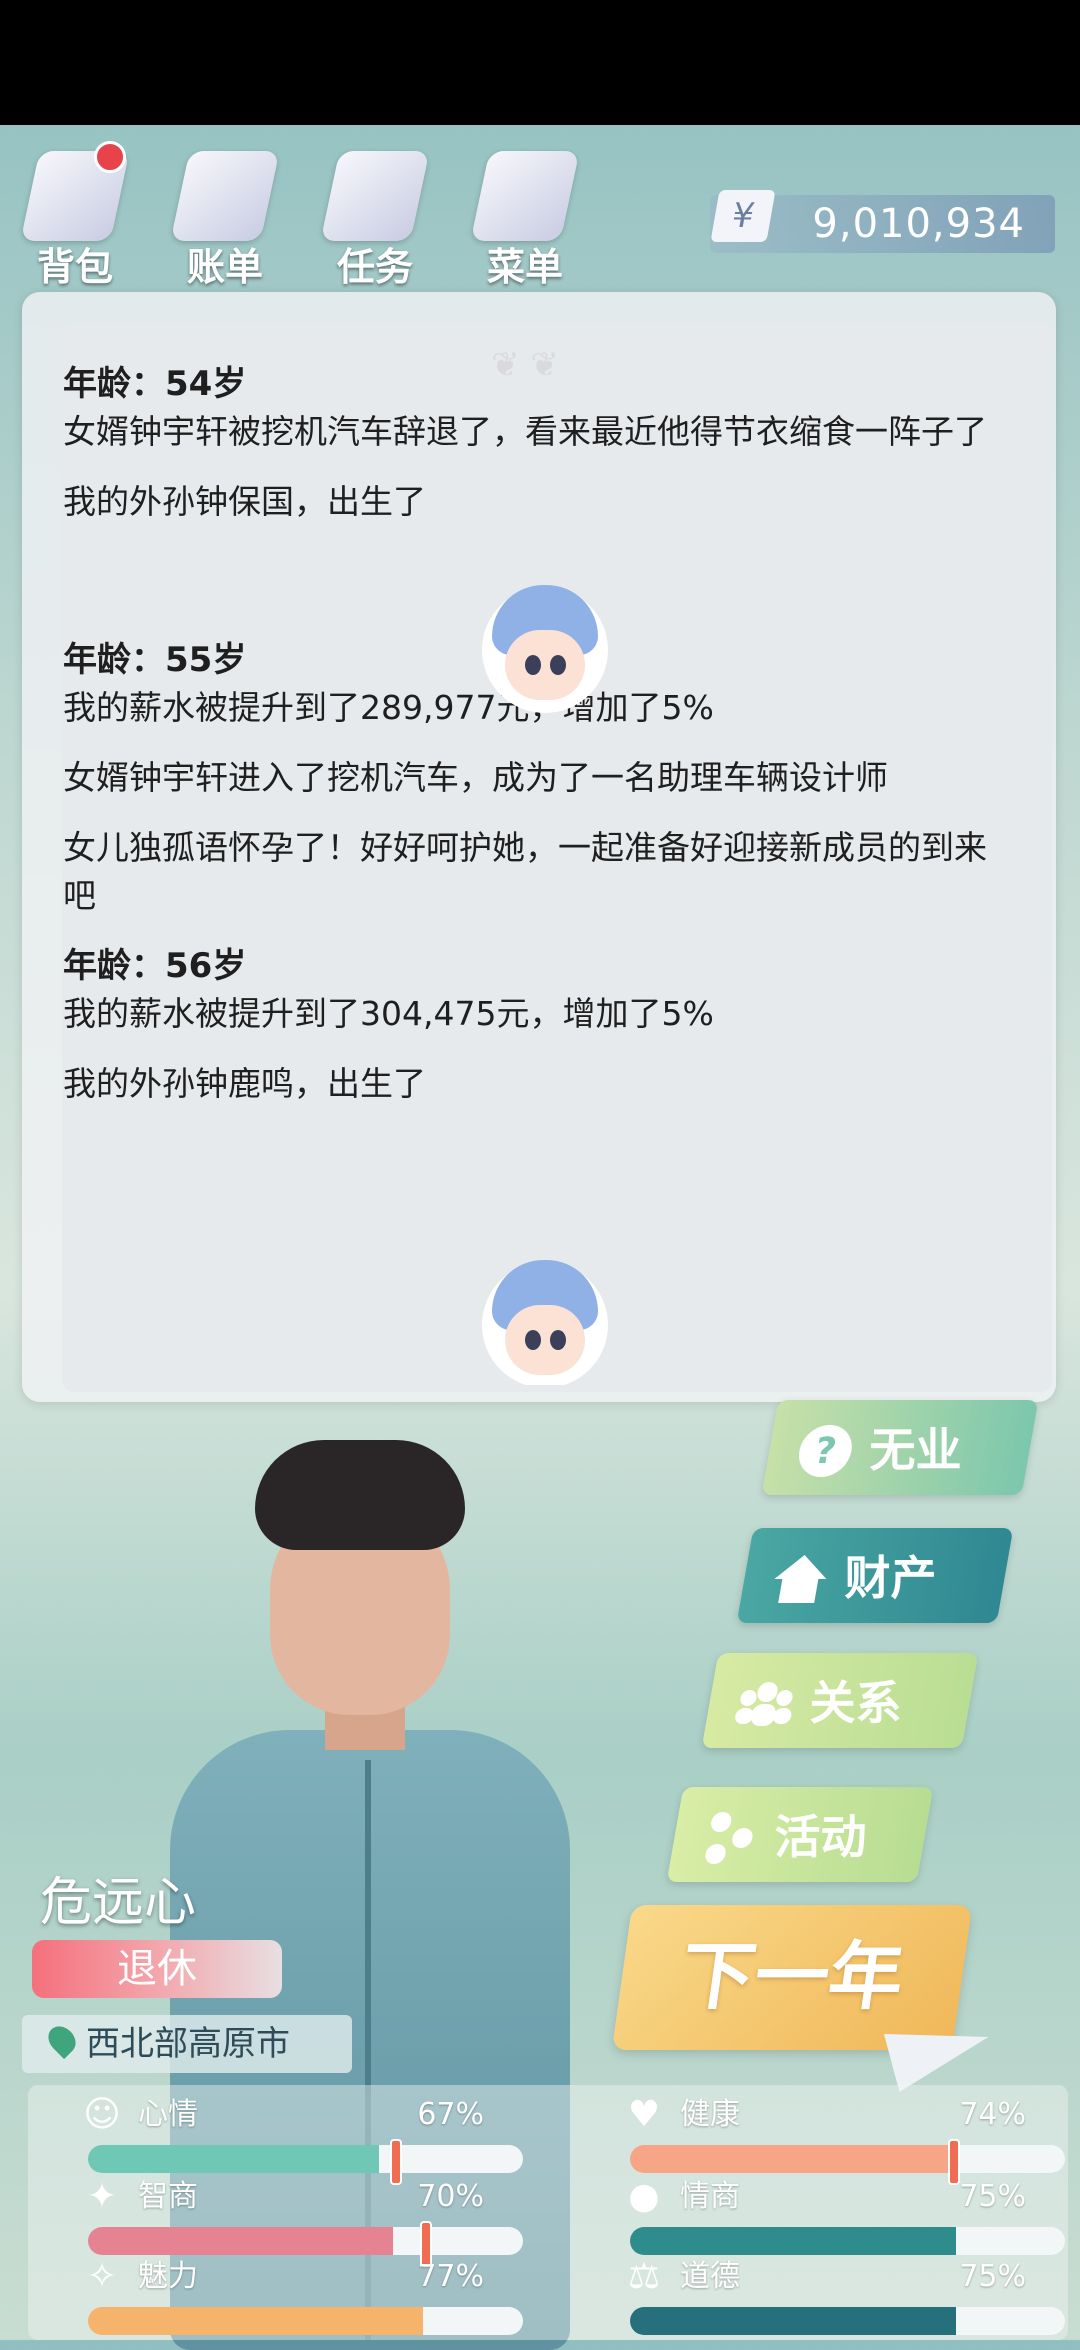  I want to click on people-icon, so click(764, 1703).